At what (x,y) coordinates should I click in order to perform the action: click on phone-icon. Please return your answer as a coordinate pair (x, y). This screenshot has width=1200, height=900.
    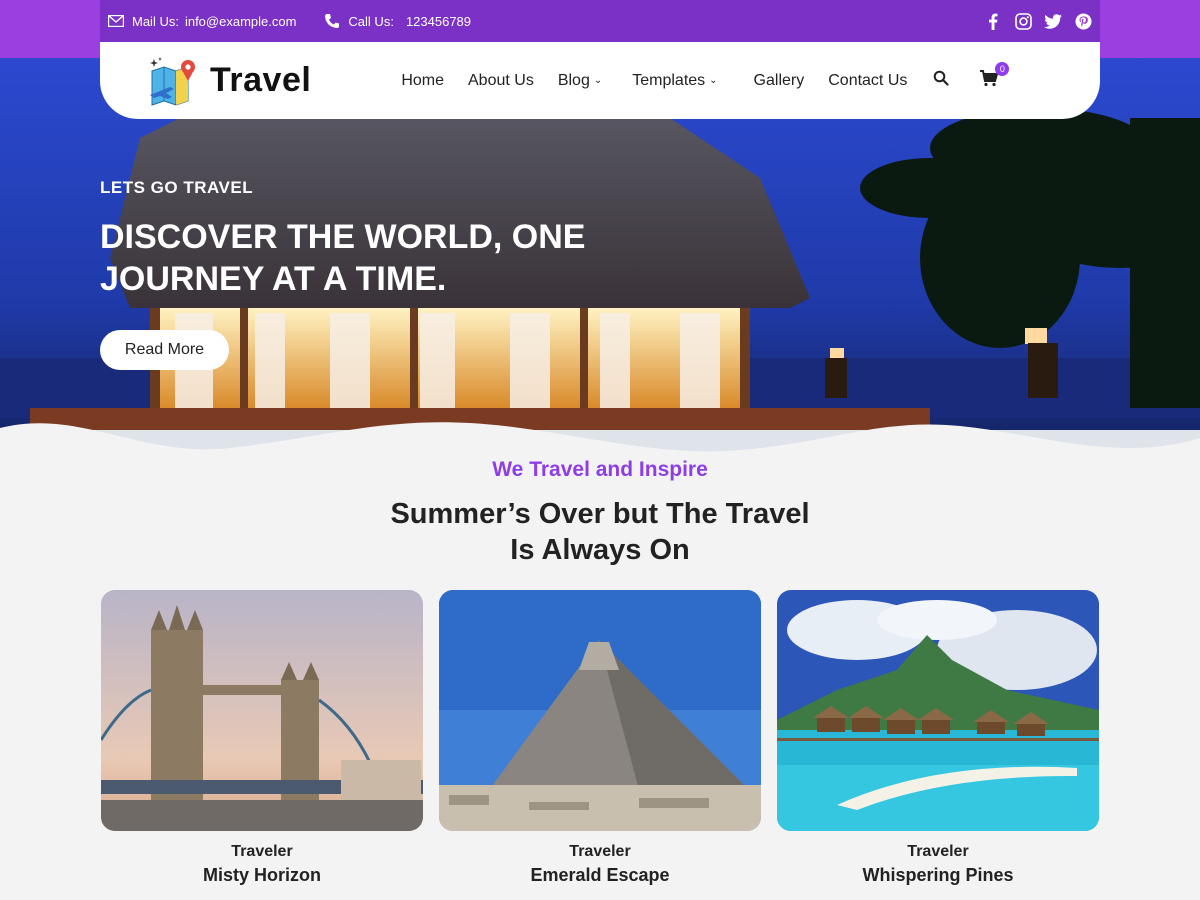
    Looking at the image, I should click on (332, 21).